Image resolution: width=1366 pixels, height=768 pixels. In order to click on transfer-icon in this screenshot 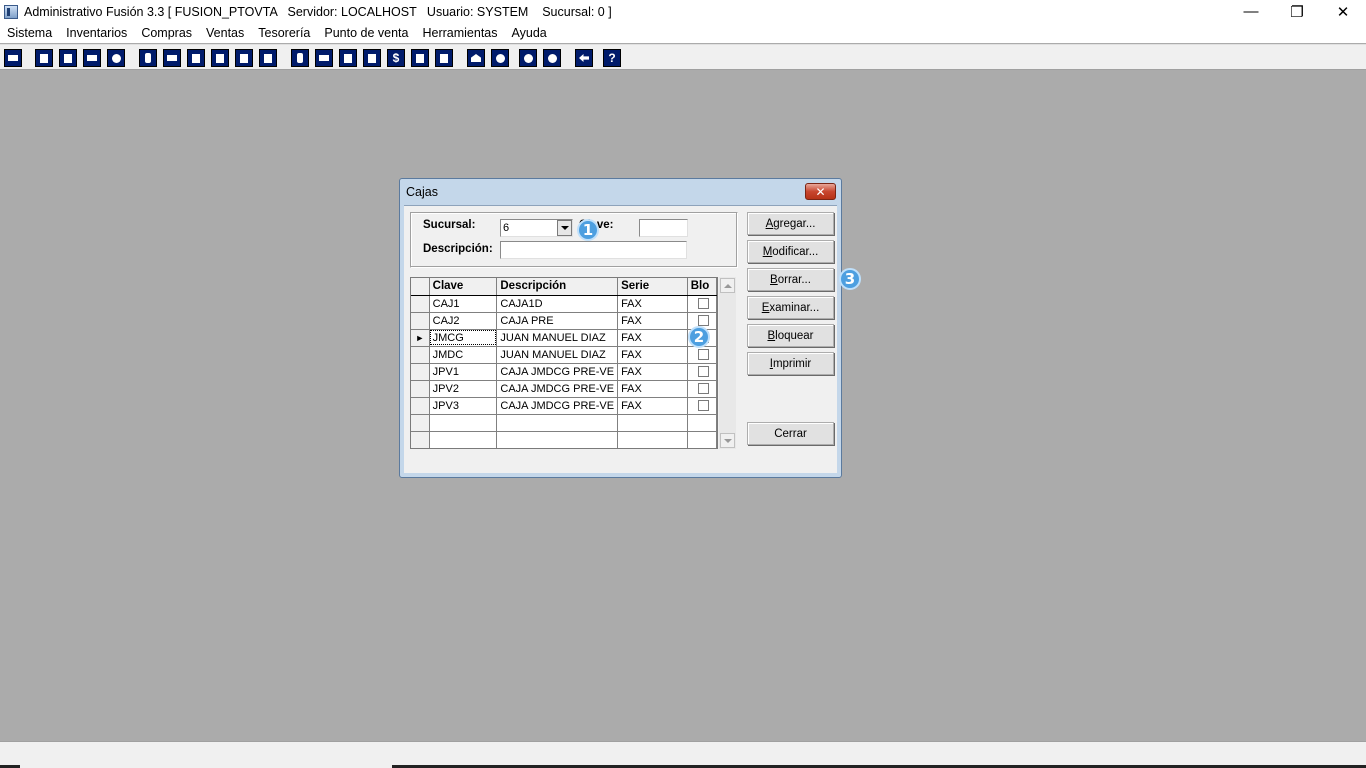, I will do `click(92, 58)`.